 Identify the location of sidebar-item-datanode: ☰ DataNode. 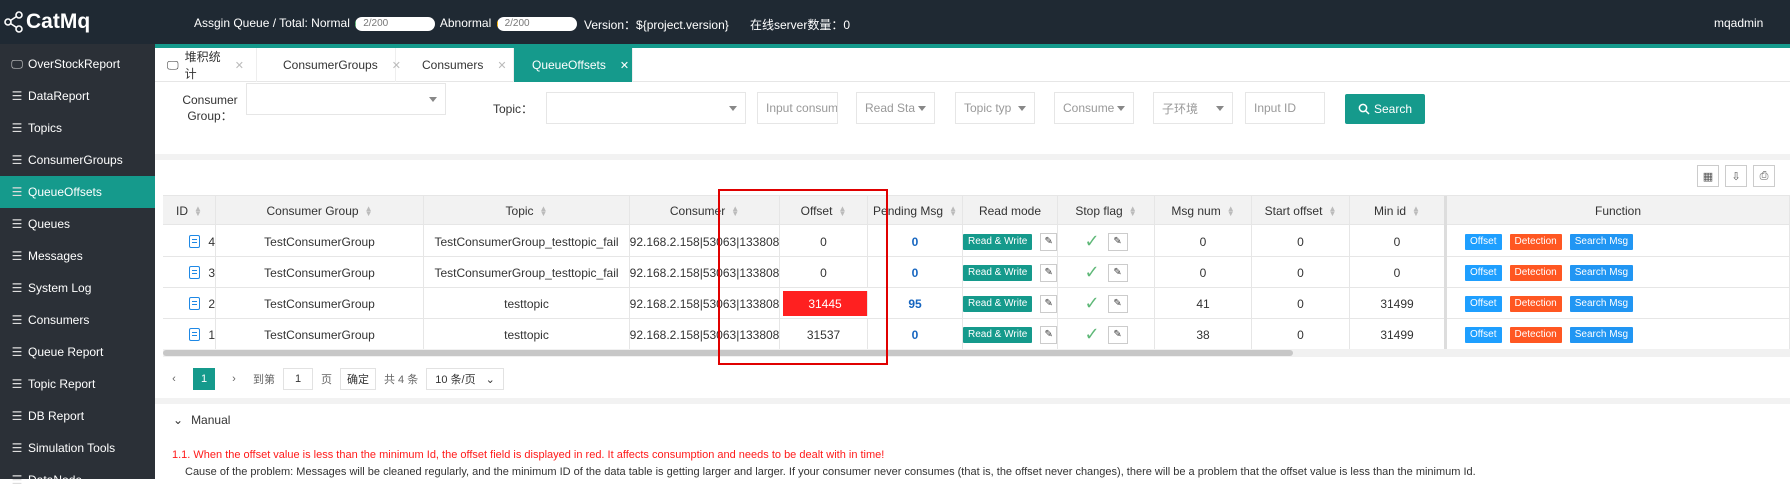
(77, 480).